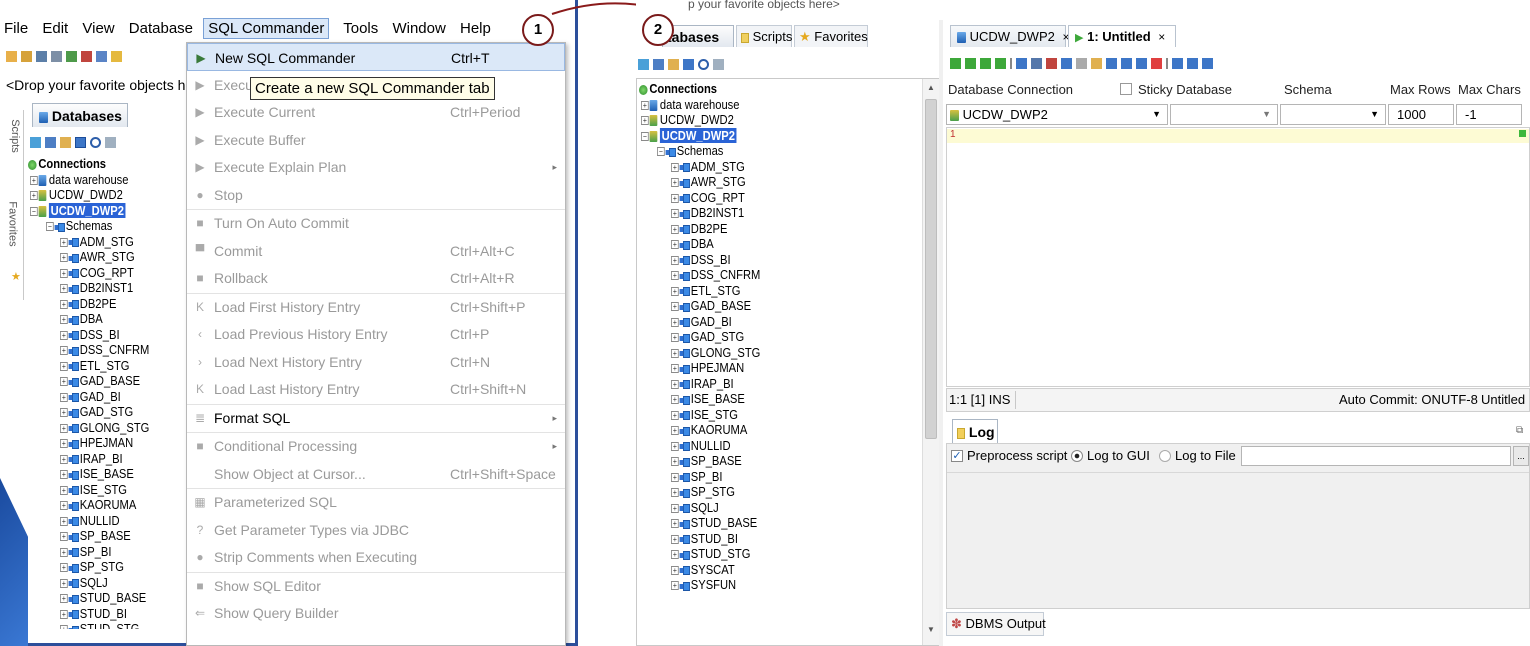  I want to click on refresh-icon, so click(35, 143).